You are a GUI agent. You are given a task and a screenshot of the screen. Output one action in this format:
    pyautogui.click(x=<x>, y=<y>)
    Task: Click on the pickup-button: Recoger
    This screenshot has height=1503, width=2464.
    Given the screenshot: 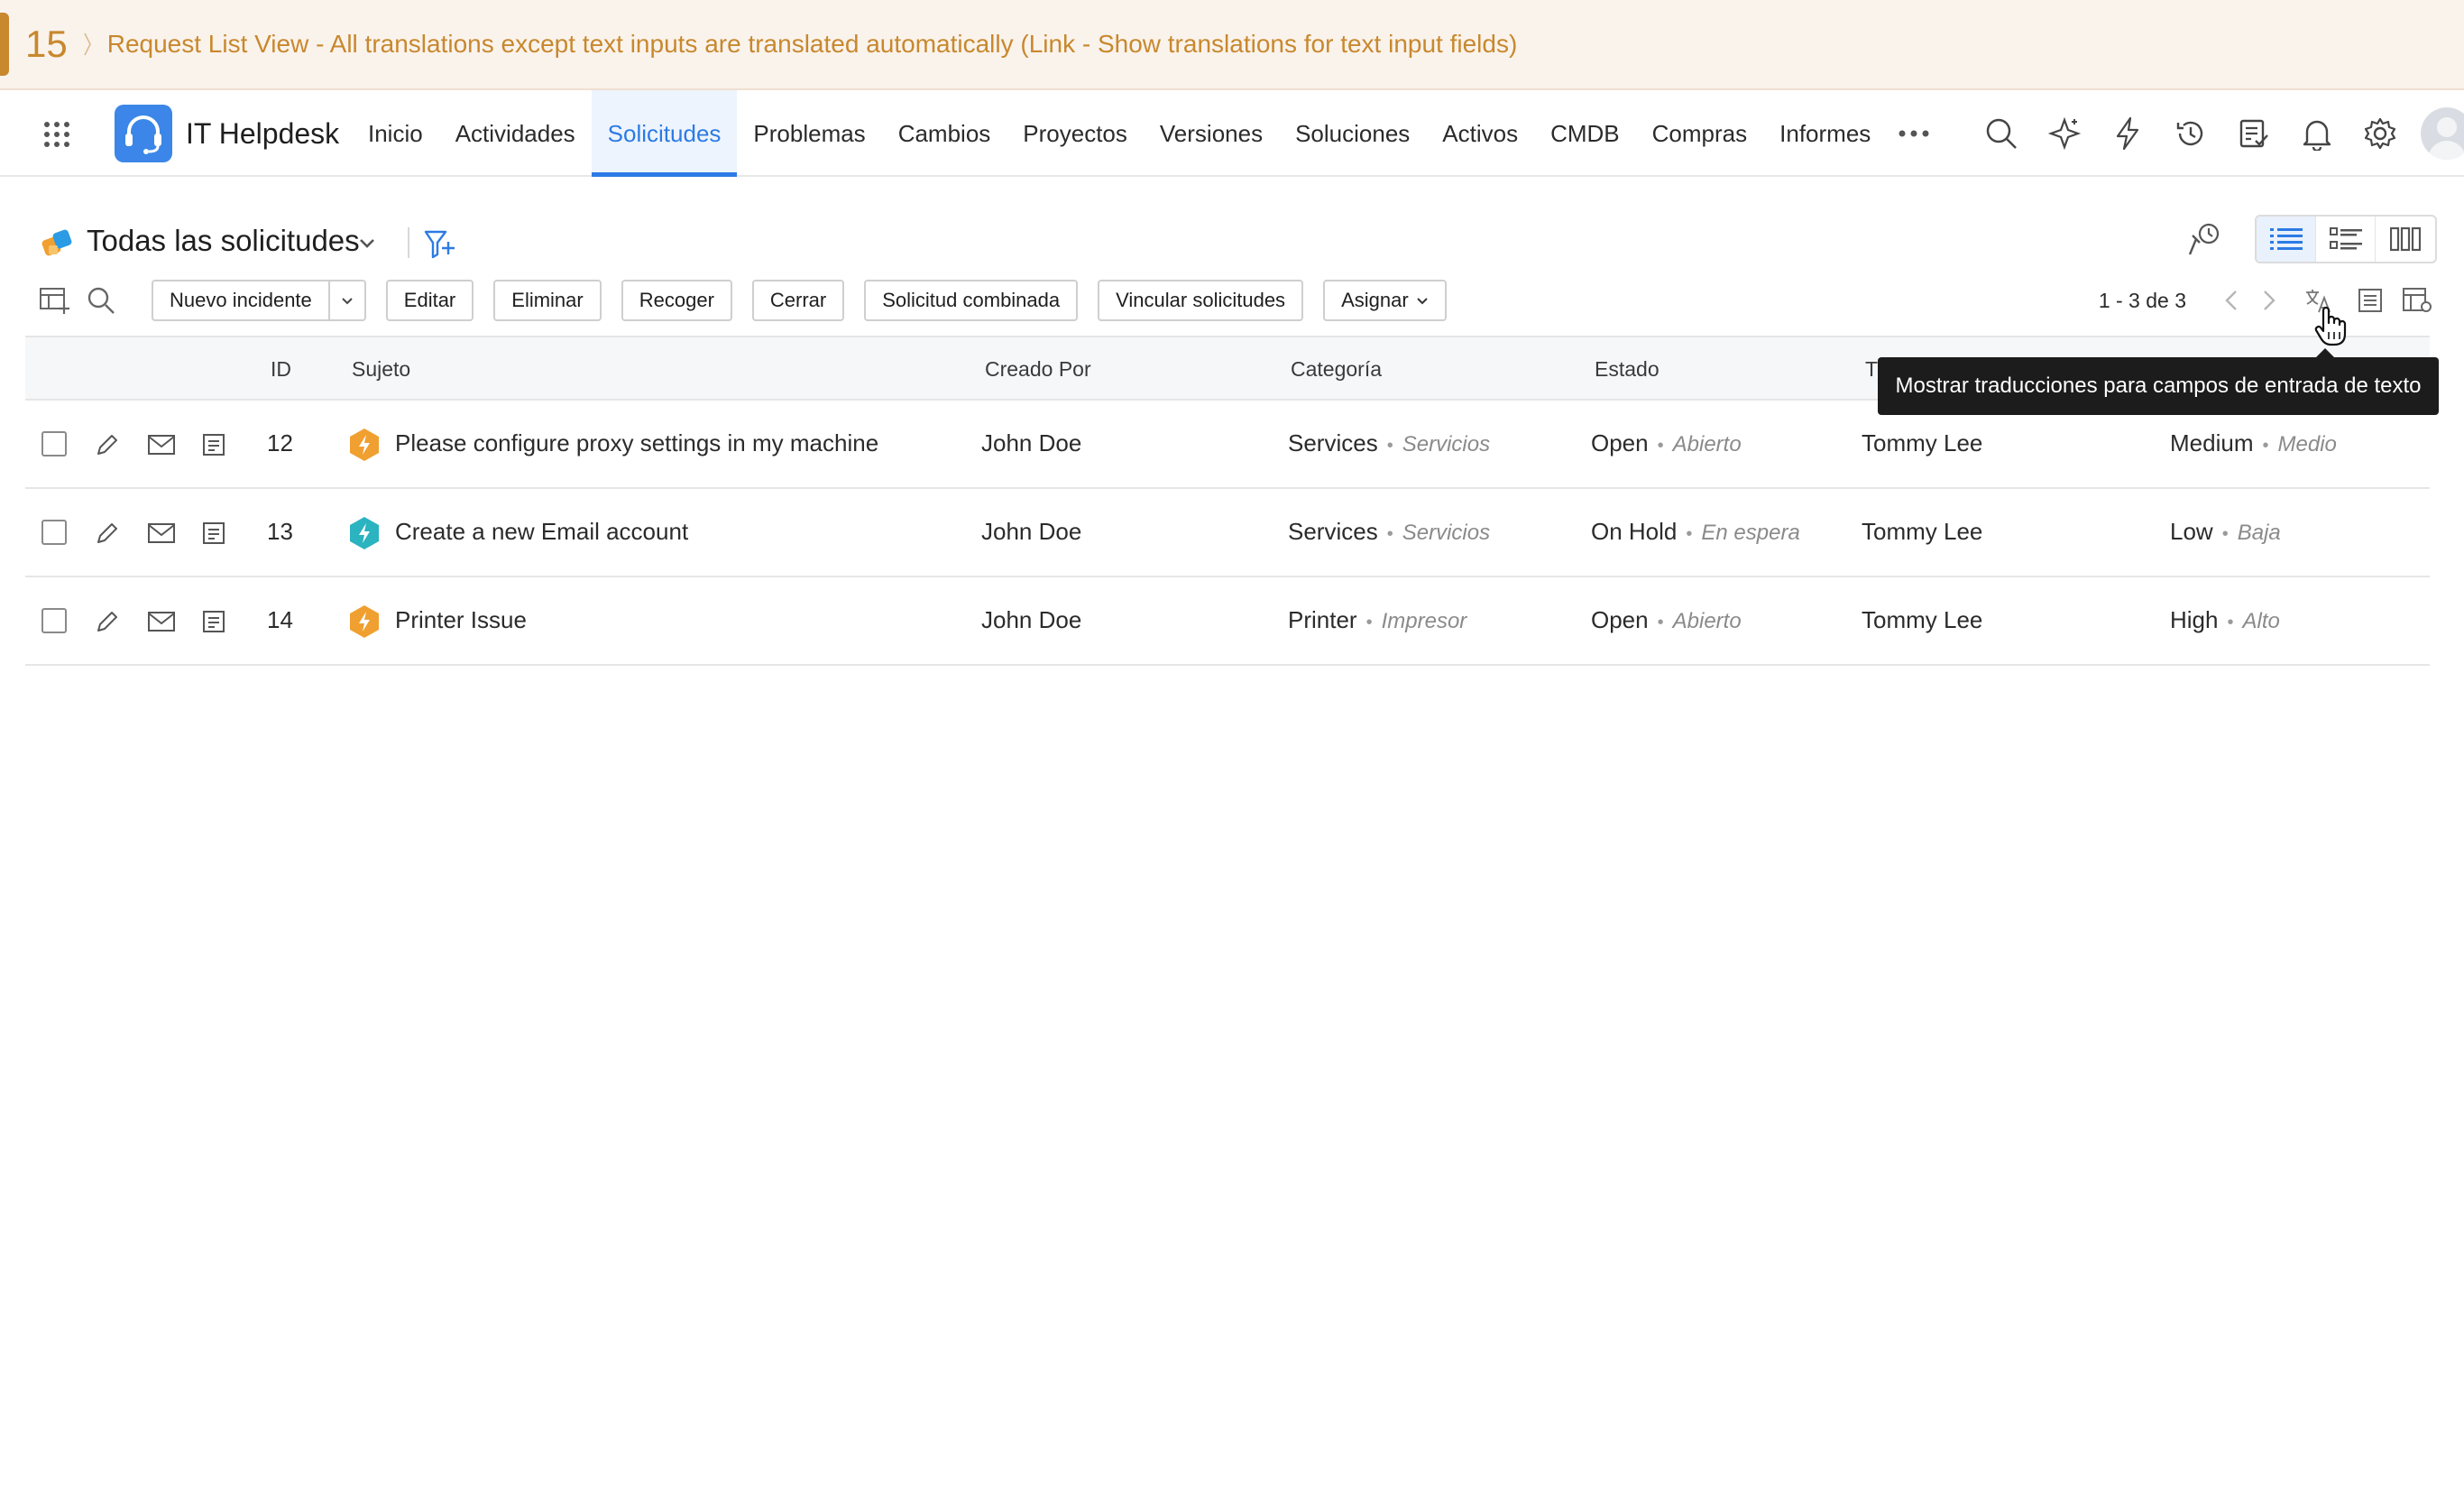 What is the action you would take?
    pyautogui.click(x=677, y=300)
    